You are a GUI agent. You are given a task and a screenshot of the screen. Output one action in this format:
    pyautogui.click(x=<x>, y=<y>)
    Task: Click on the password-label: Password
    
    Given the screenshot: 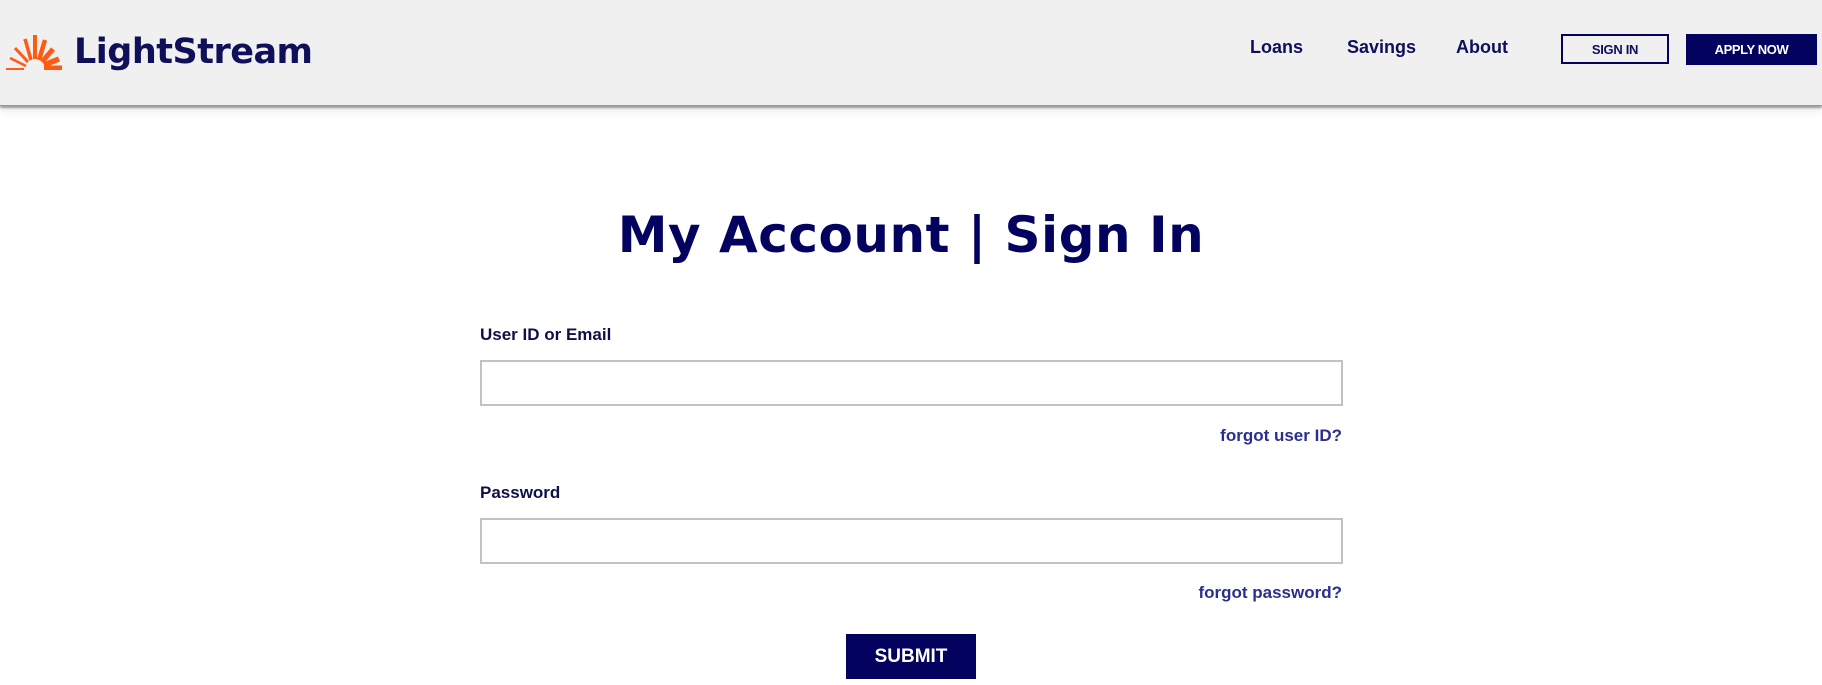 What is the action you would take?
    pyautogui.click(x=520, y=492)
    